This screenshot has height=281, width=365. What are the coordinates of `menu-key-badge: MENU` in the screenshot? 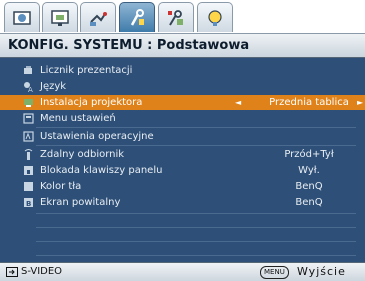 It's located at (274, 272).